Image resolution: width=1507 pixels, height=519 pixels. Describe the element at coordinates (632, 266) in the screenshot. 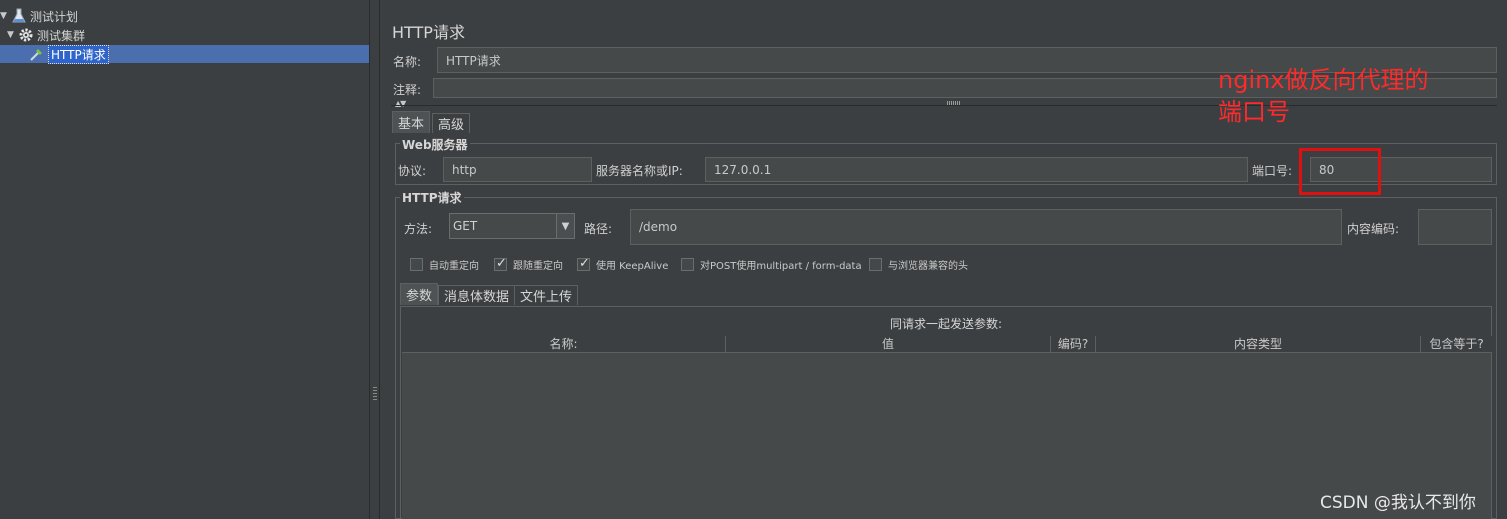

I see `checkbox-label: 使用 KeepAlive` at that location.